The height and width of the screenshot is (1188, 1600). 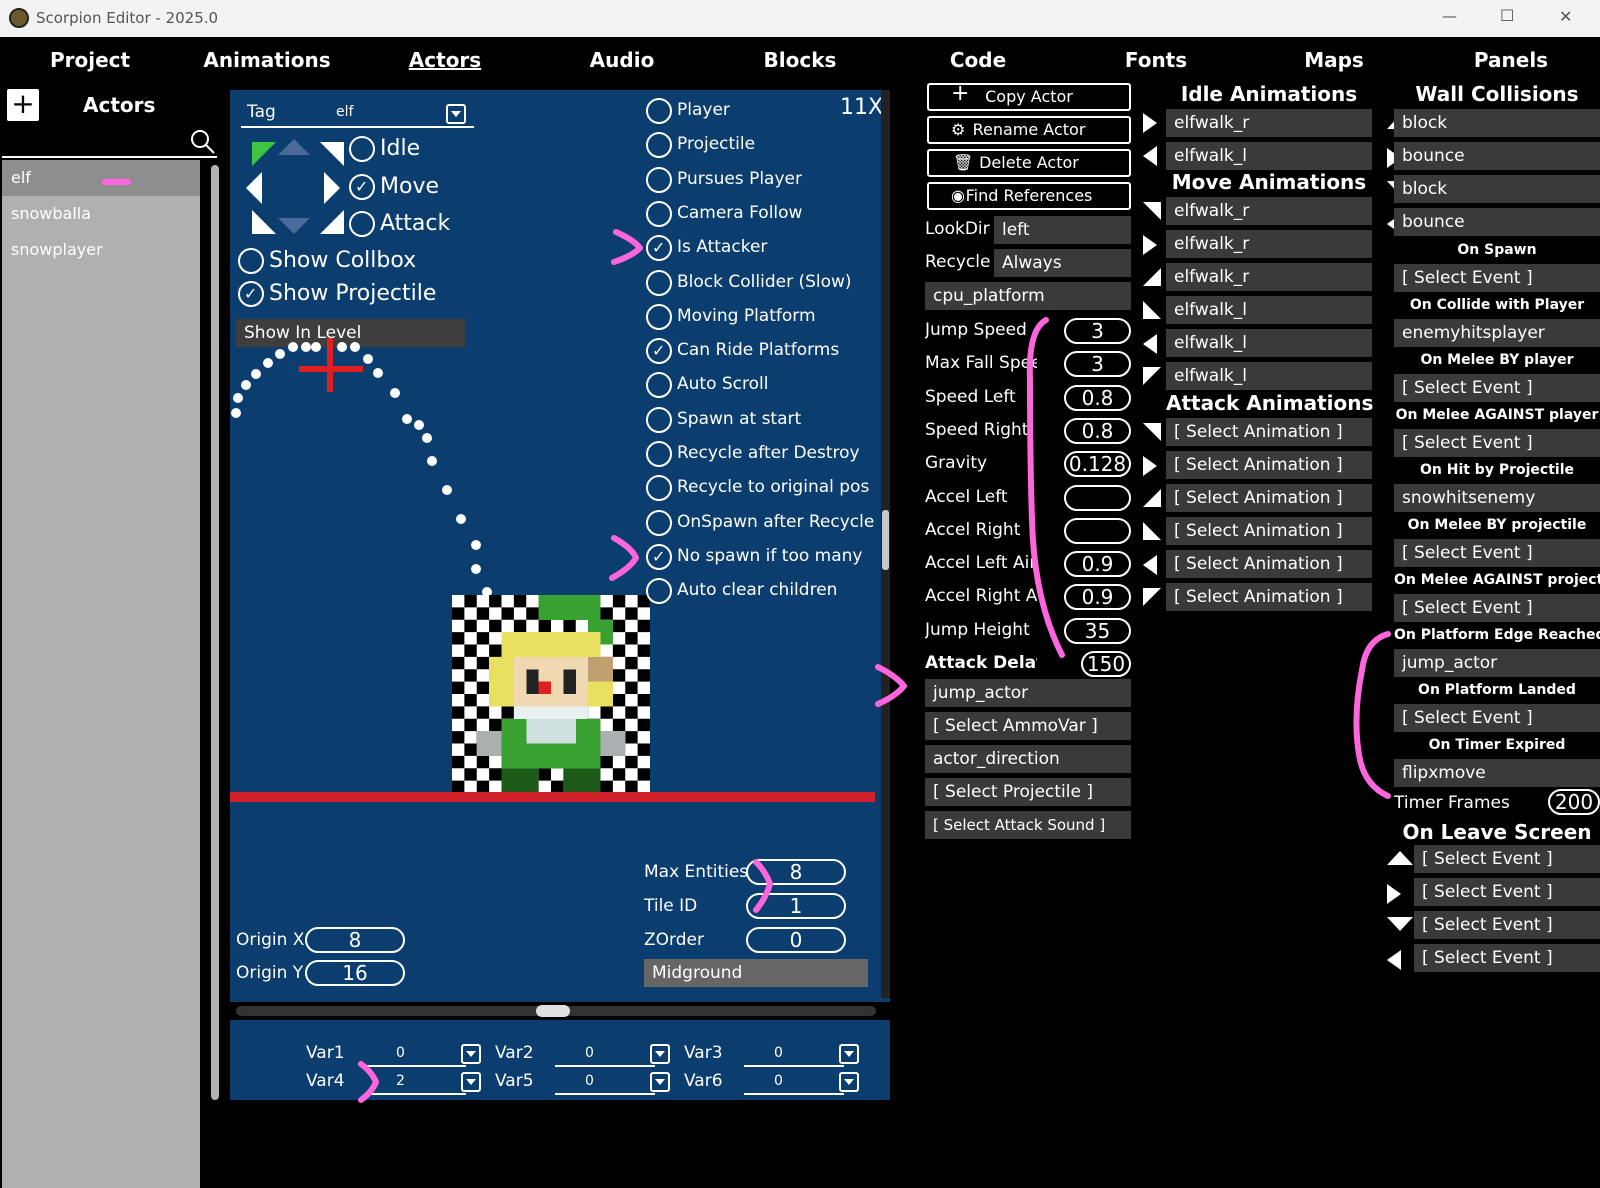 I want to click on actor-list-item-elf: elf, so click(x=101, y=178).